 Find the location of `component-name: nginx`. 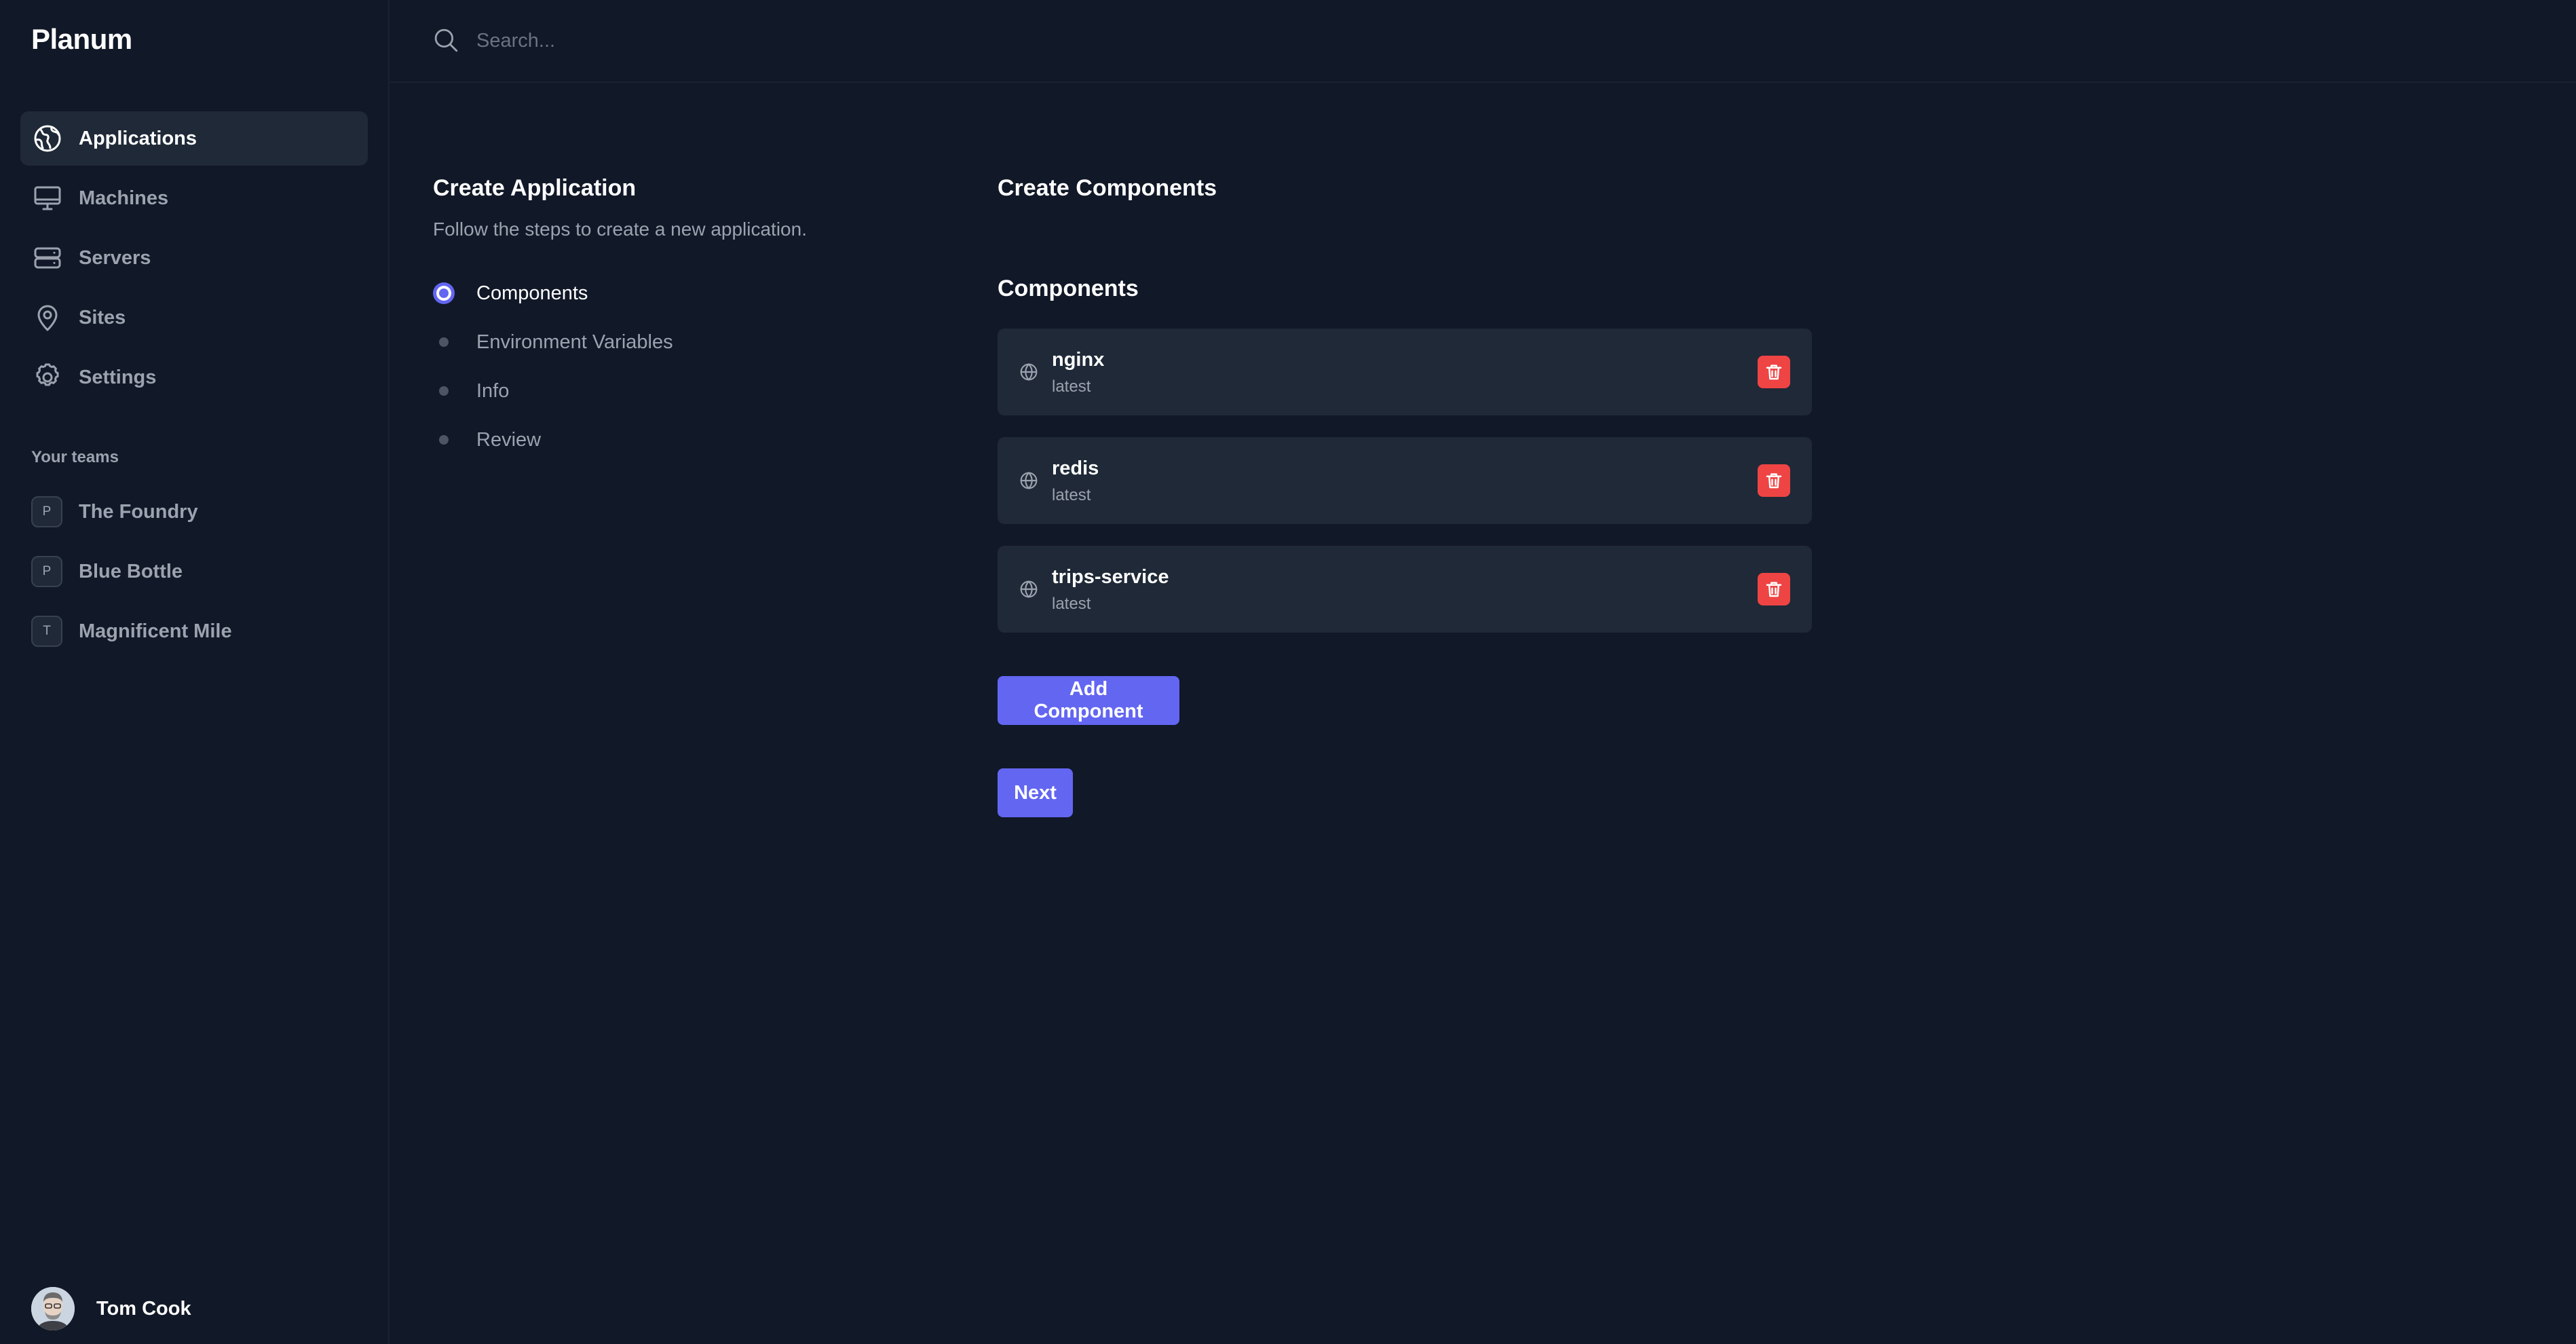

component-name: nginx is located at coordinates (1078, 360).